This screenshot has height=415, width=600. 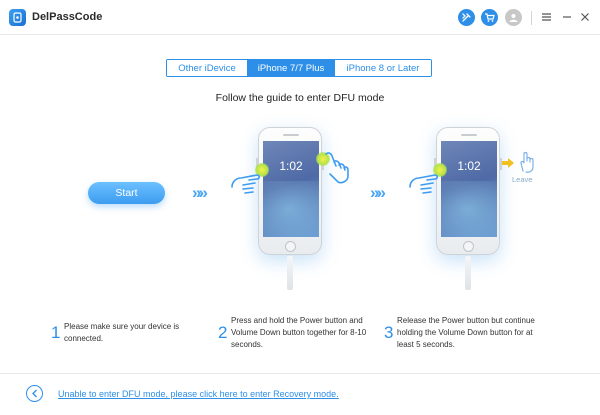 What do you see at coordinates (56, 332) in the screenshot?
I see `step-number: 1` at bounding box center [56, 332].